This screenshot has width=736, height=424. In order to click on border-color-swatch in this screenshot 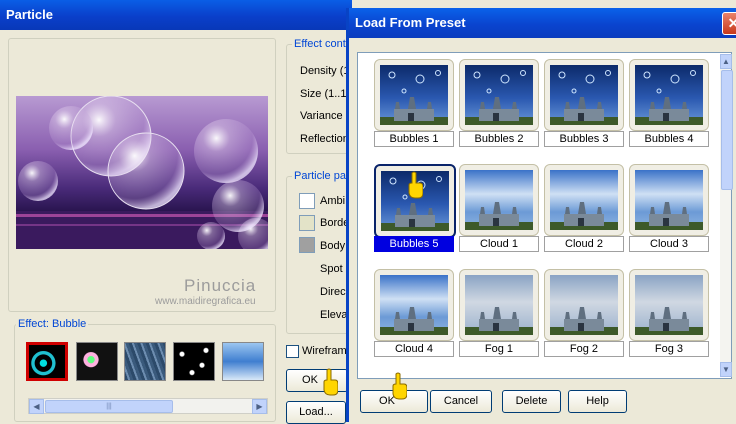, I will do `click(307, 223)`.